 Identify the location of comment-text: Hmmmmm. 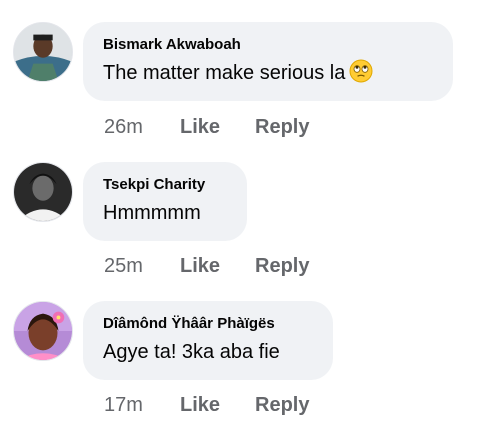
(152, 213).